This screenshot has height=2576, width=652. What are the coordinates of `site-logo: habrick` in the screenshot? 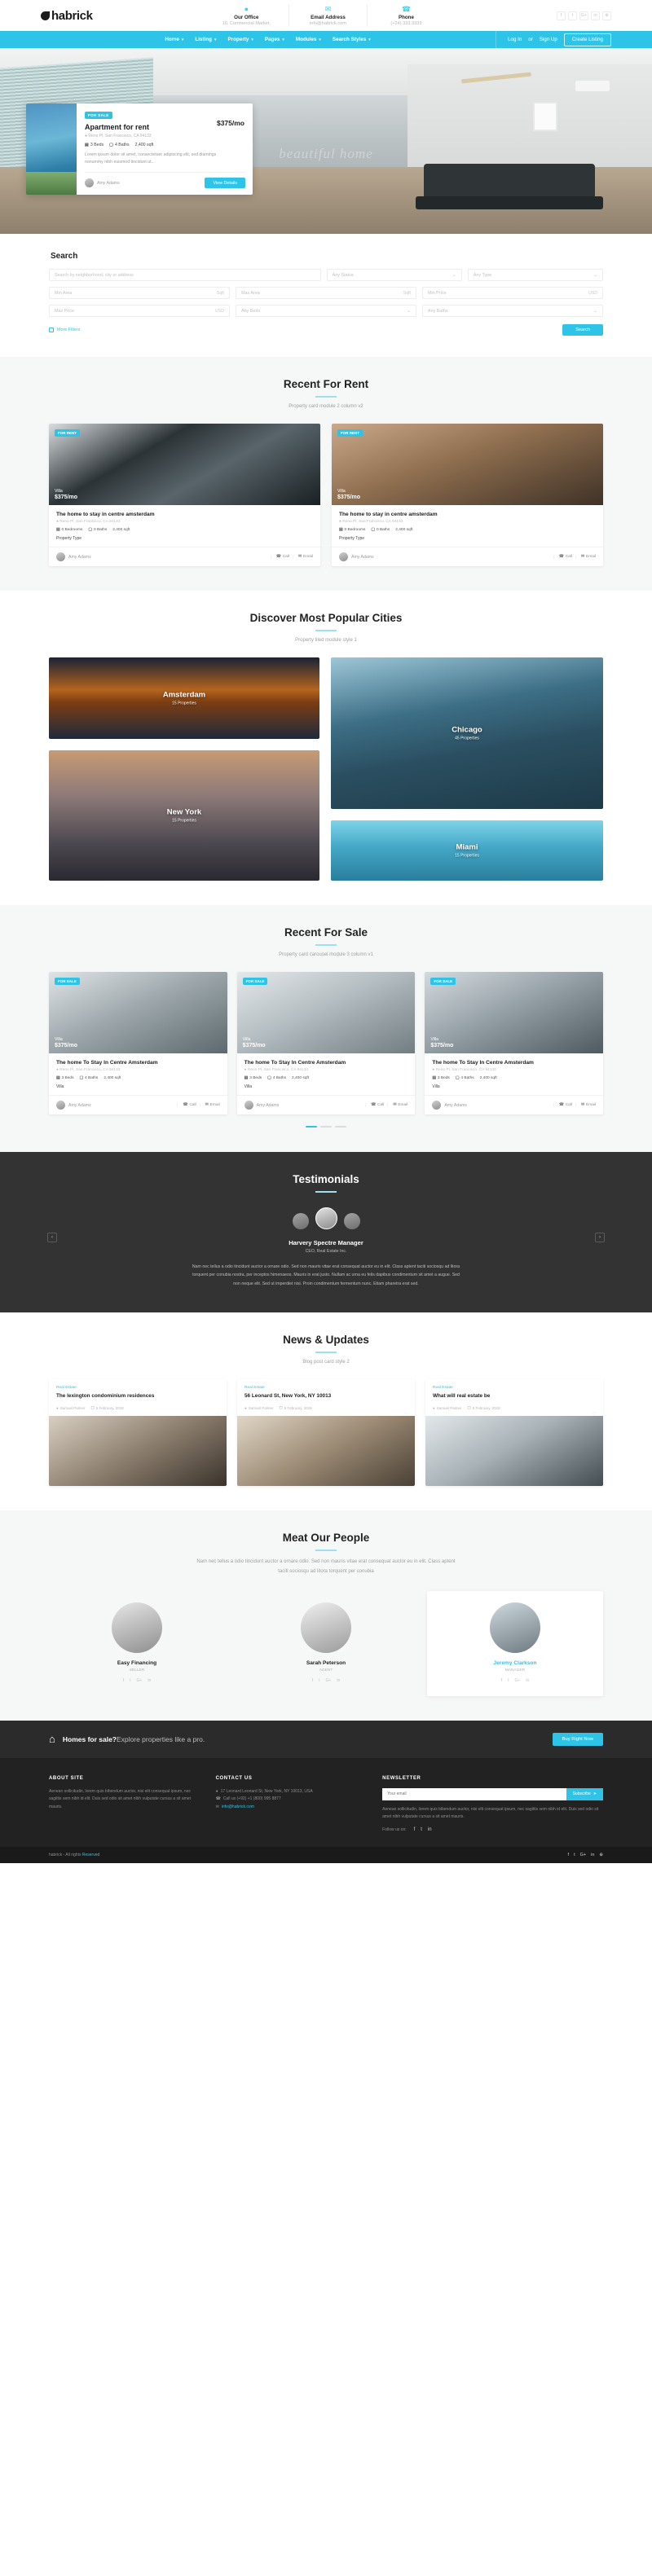 It's located at (67, 16).